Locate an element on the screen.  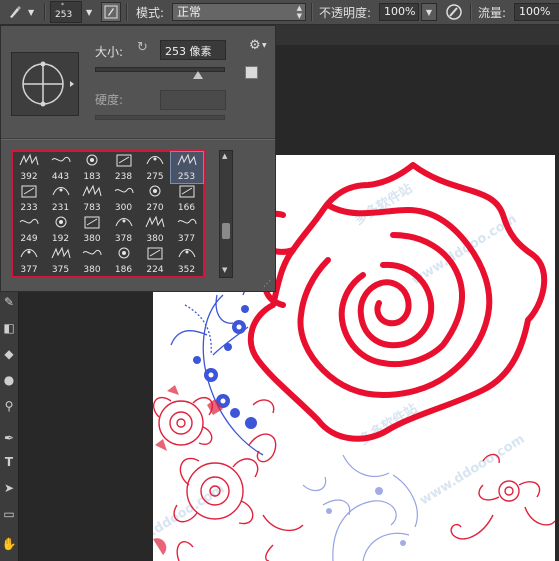
opacity-field: 100% ▼ is located at coordinates (408, 12).